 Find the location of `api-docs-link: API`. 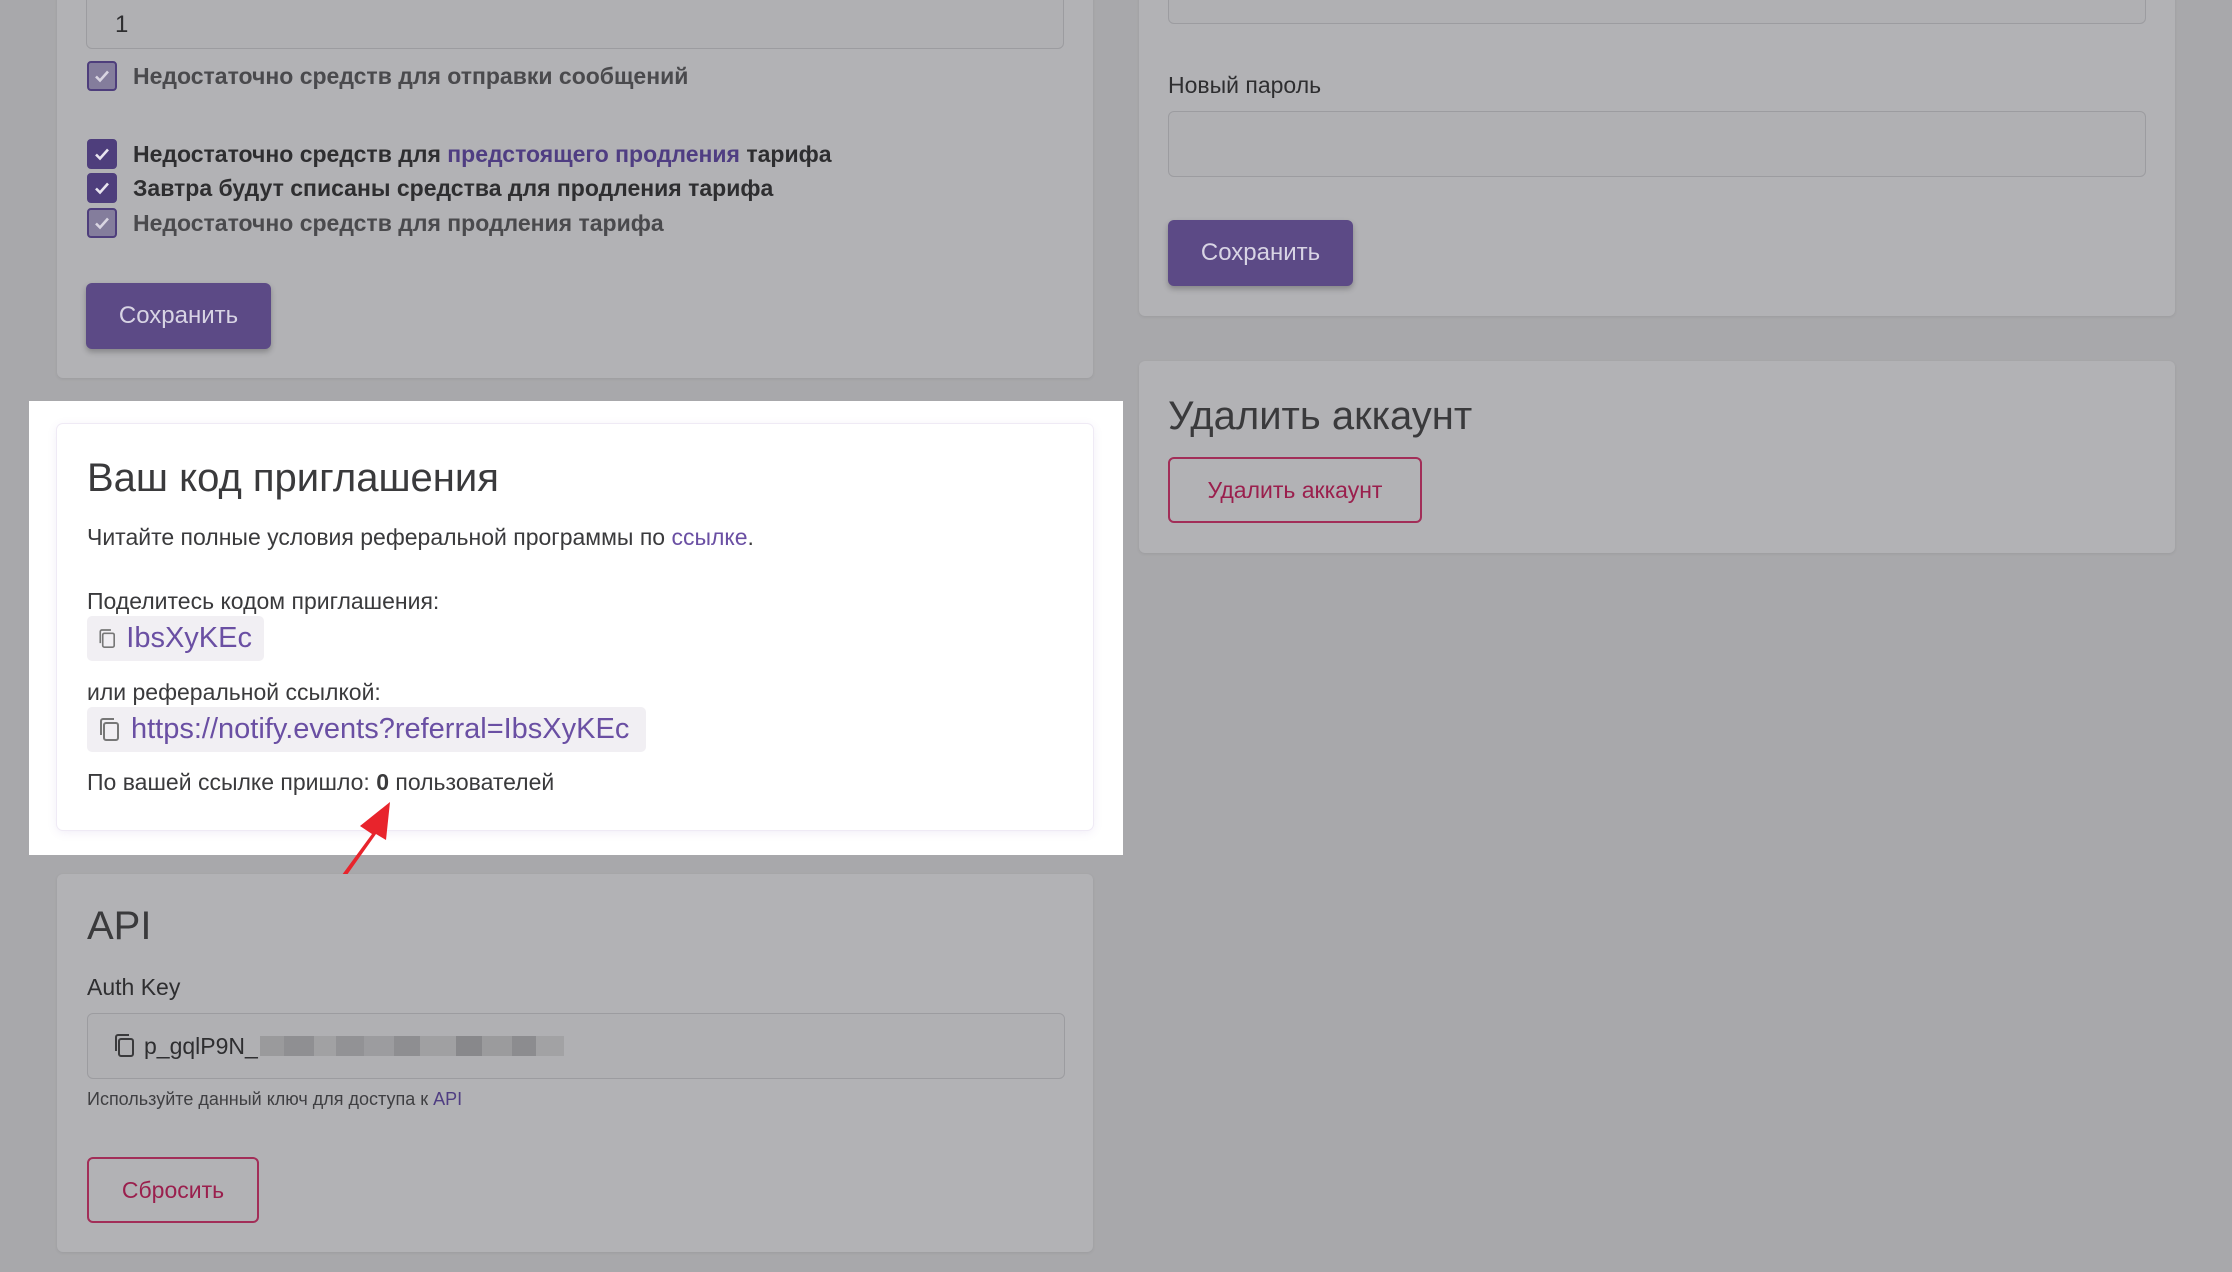

api-docs-link: API is located at coordinates (447, 1099).